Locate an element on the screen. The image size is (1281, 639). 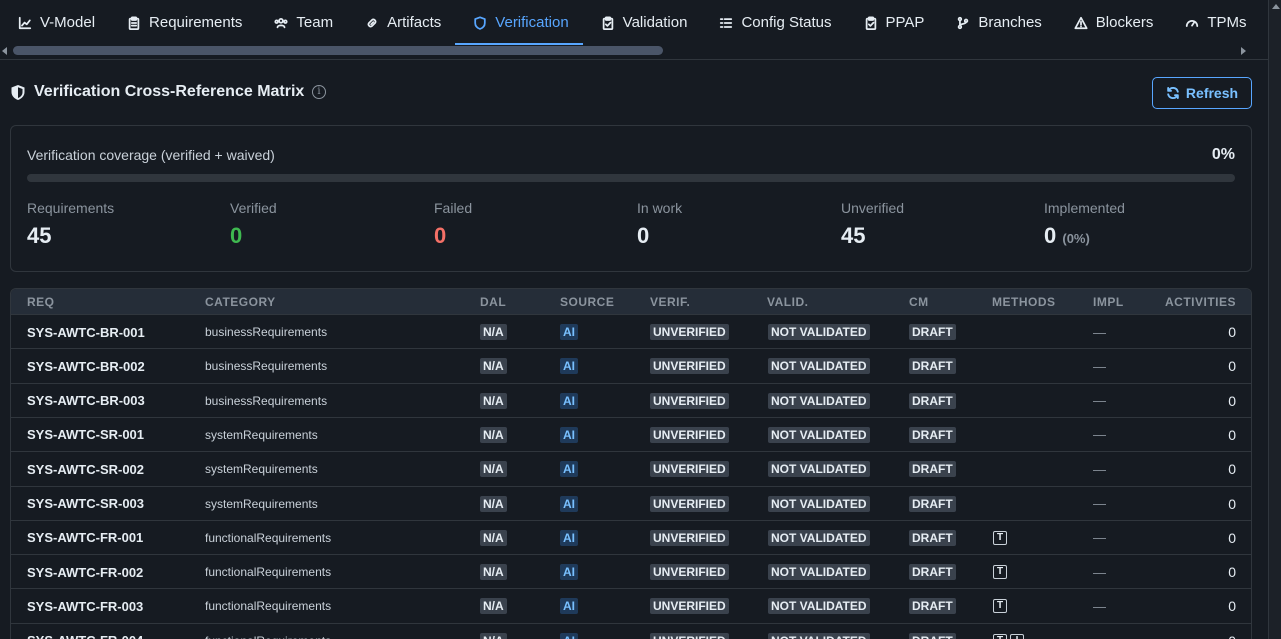
req-text: SYS-AWTC-SR-001 is located at coordinates (85, 434).